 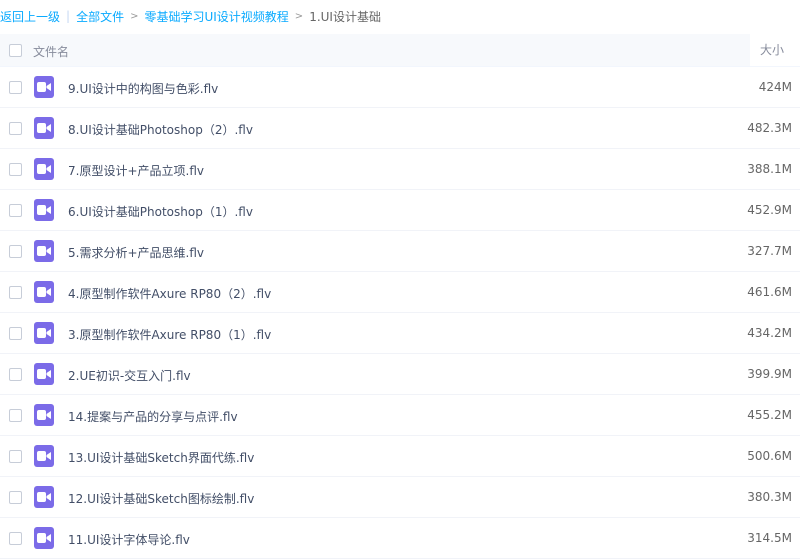 What do you see at coordinates (216, 16) in the screenshot?
I see `folder-link: 零基础学习UI设计视频教程` at bounding box center [216, 16].